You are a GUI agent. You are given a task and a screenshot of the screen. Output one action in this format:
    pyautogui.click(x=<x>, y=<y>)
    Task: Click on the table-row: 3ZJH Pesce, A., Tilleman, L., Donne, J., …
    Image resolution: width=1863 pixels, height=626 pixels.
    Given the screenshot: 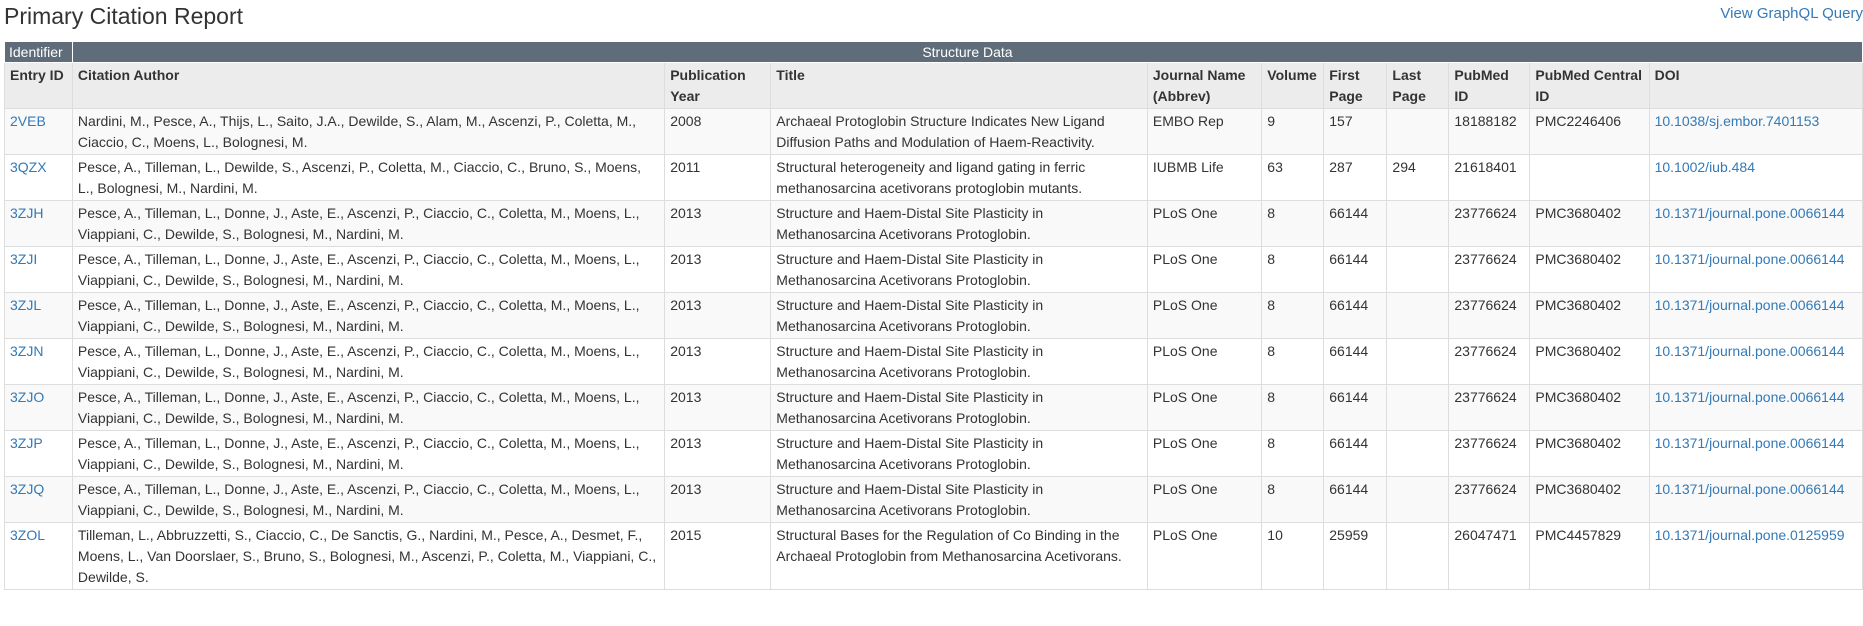 What is the action you would take?
    pyautogui.click(x=933, y=223)
    